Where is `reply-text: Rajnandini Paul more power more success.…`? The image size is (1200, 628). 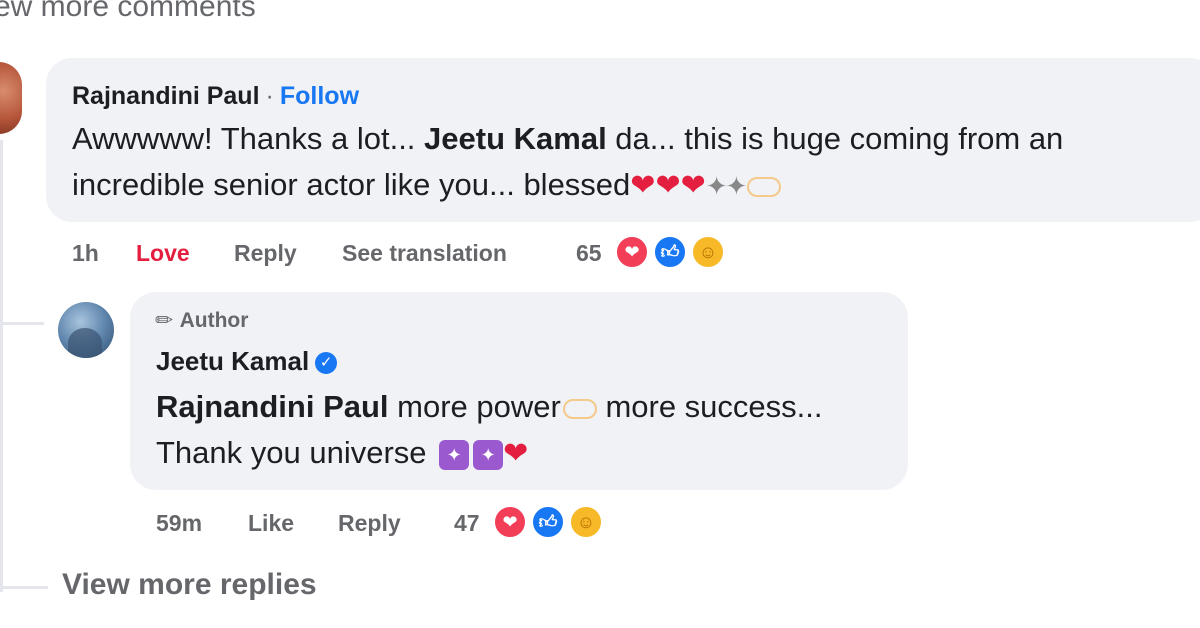
reply-text: Rajnandini Paul more power more success.… is located at coordinates (526, 430).